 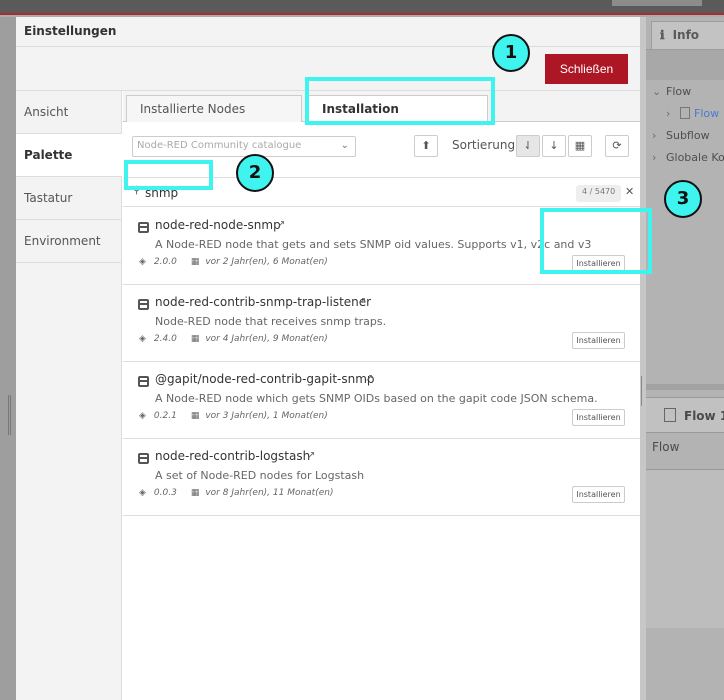 I want to click on workspace-left-edge, so click(x=8, y=358).